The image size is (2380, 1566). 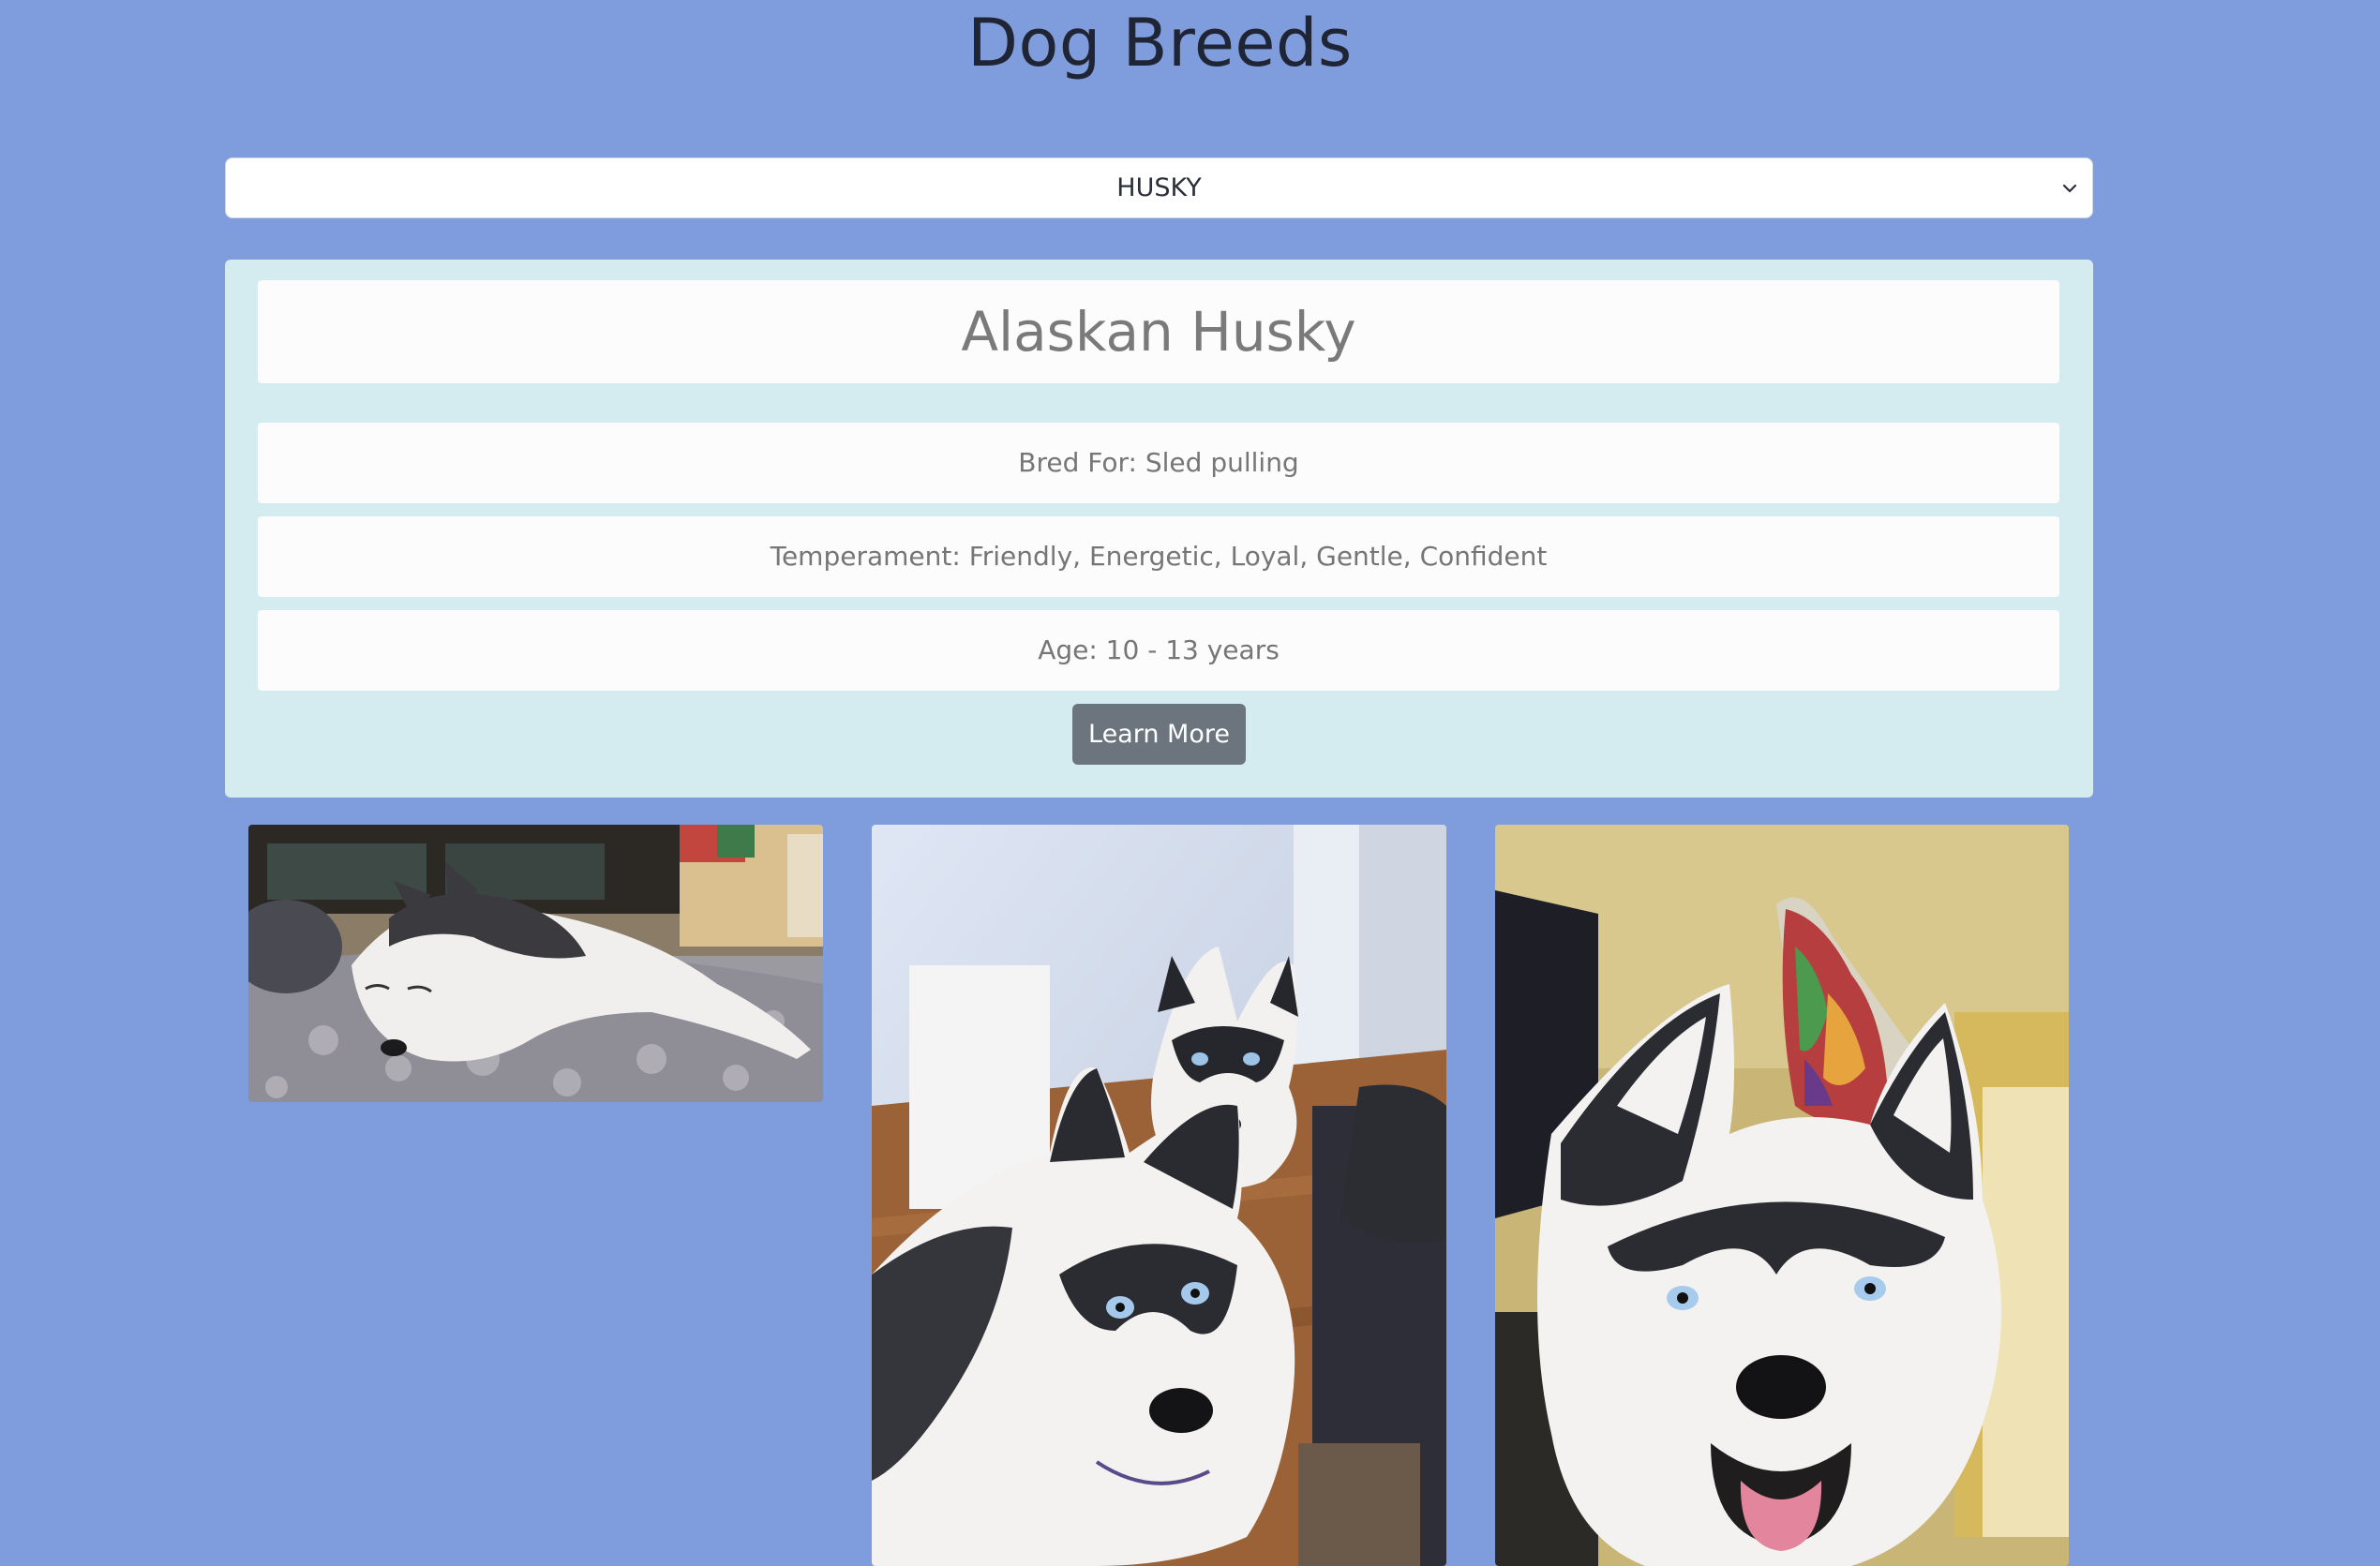 I want to click on learn-more-button: Learn More, so click(x=1159, y=734).